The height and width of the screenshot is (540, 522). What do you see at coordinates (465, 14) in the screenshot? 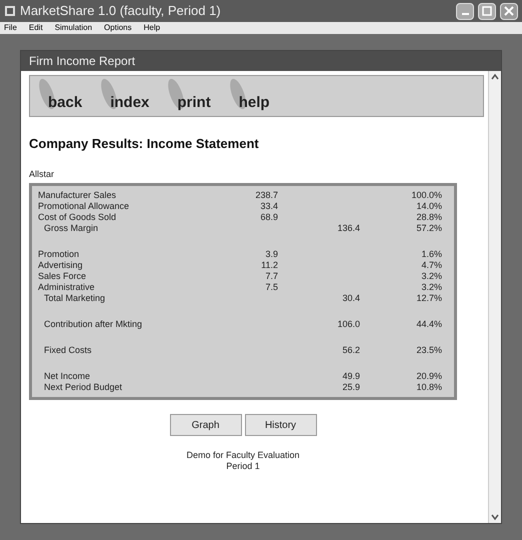
I see `minimize-icon` at bounding box center [465, 14].